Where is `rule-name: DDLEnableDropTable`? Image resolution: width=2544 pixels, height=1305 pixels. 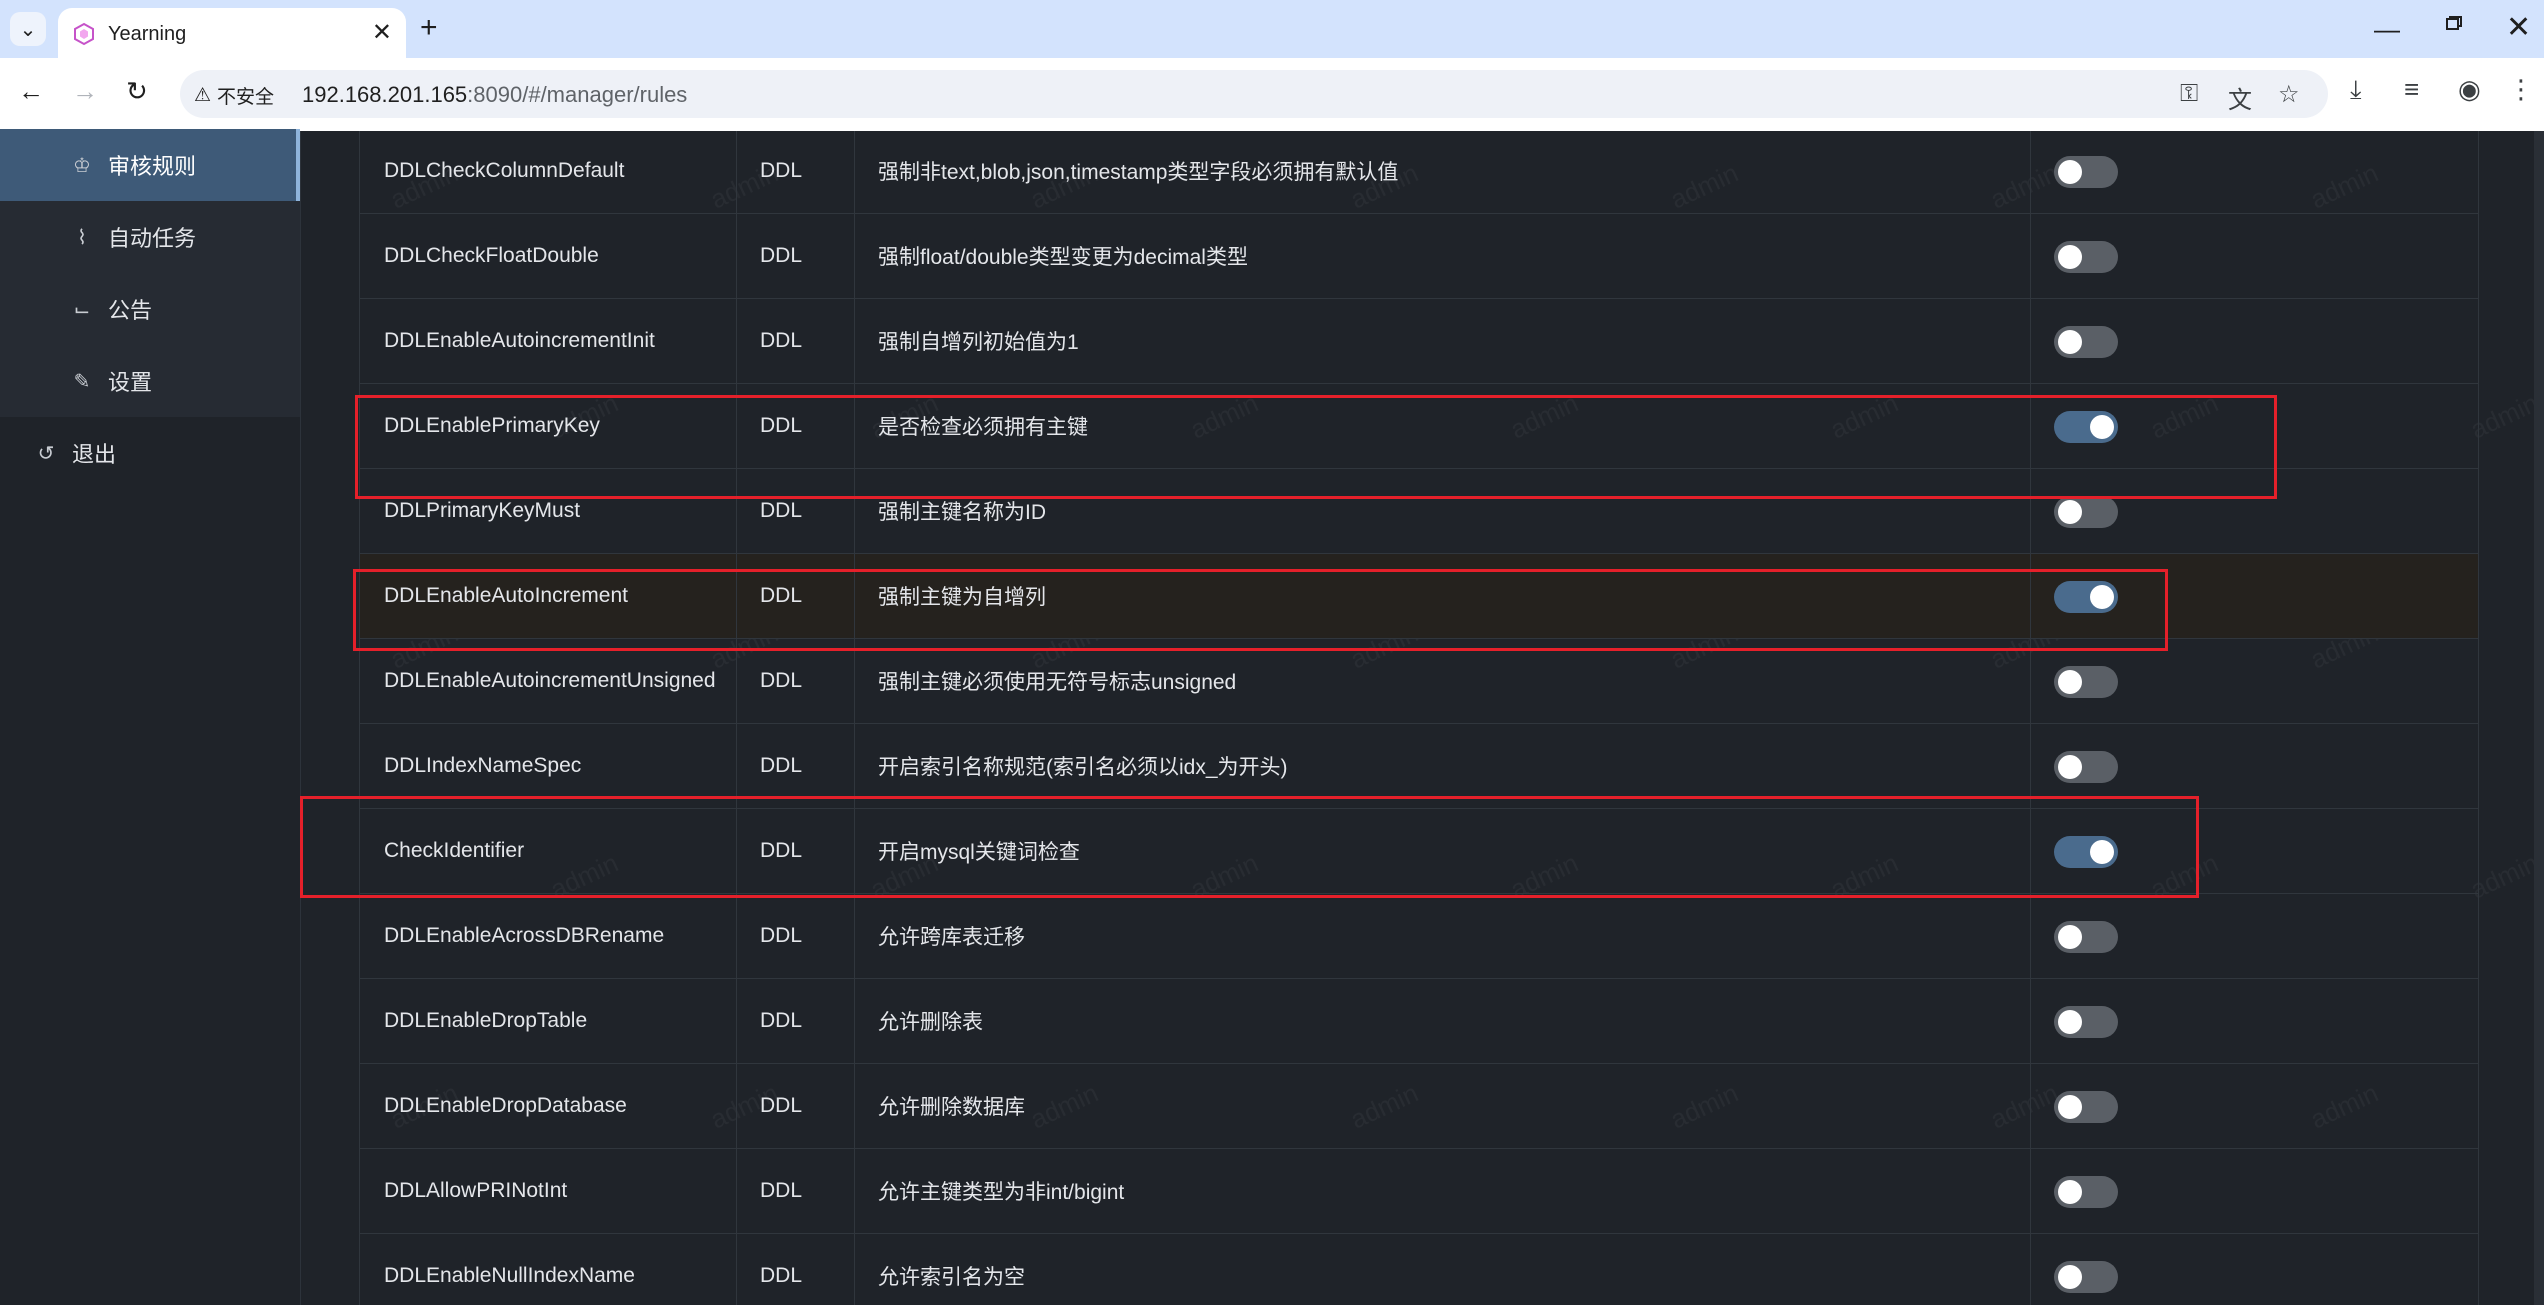
rule-name: DDLEnableDropTable is located at coordinates (486, 1020).